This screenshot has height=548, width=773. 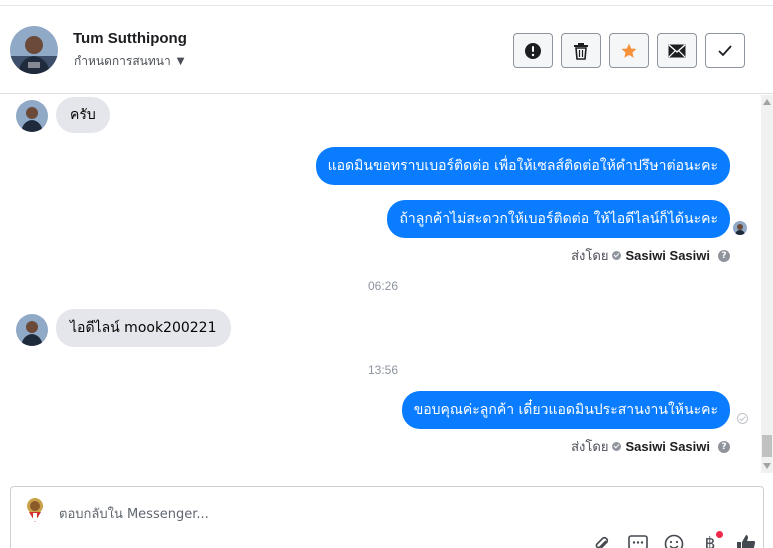 I want to click on exclamation-circle-icon, so click(x=533, y=50).